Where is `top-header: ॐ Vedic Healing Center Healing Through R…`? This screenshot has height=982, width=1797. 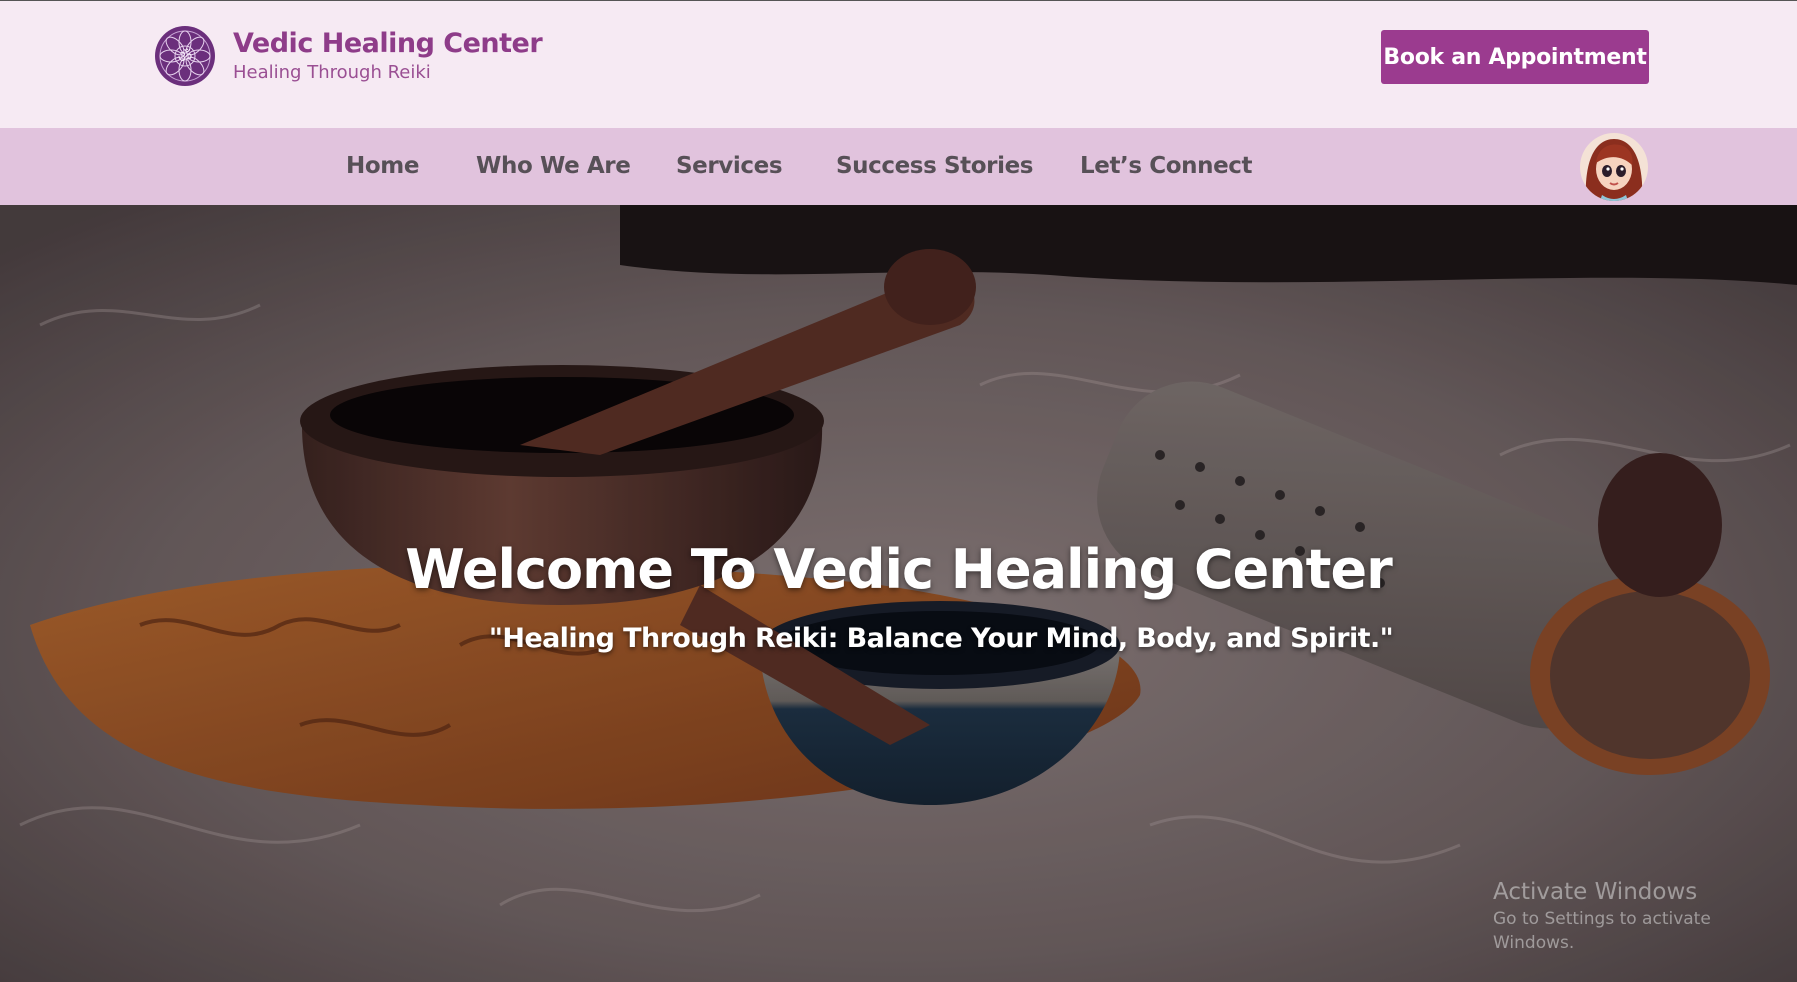
top-header: ॐ Vedic Healing Center Healing Through R… is located at coordinates (898, 64).